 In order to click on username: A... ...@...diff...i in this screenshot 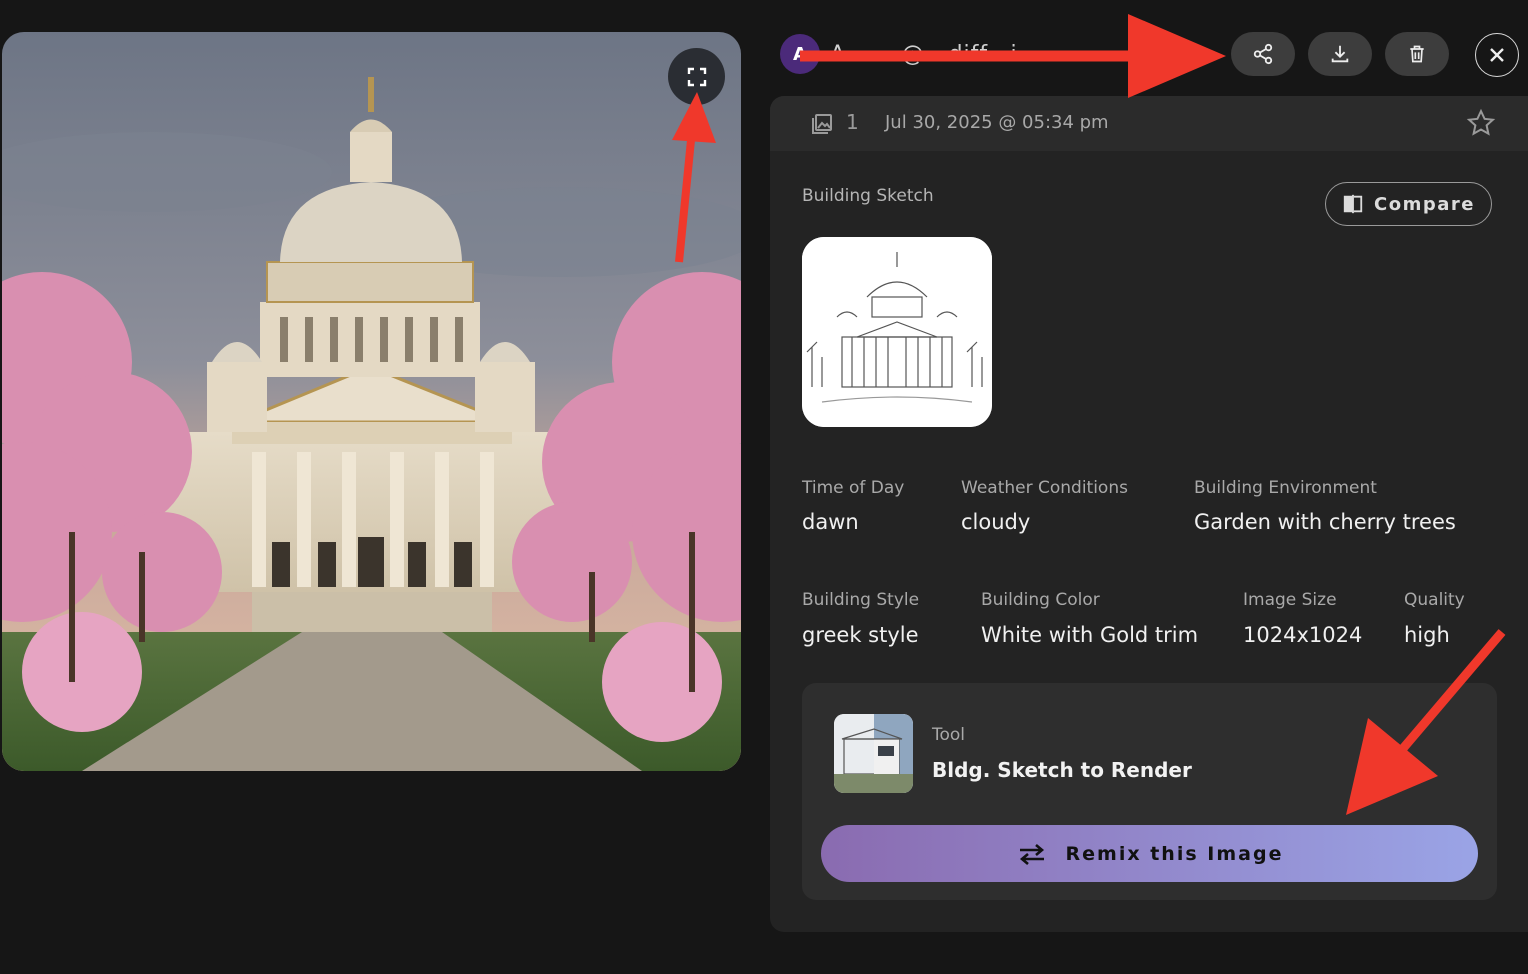, I will do `click(924, 54)`.